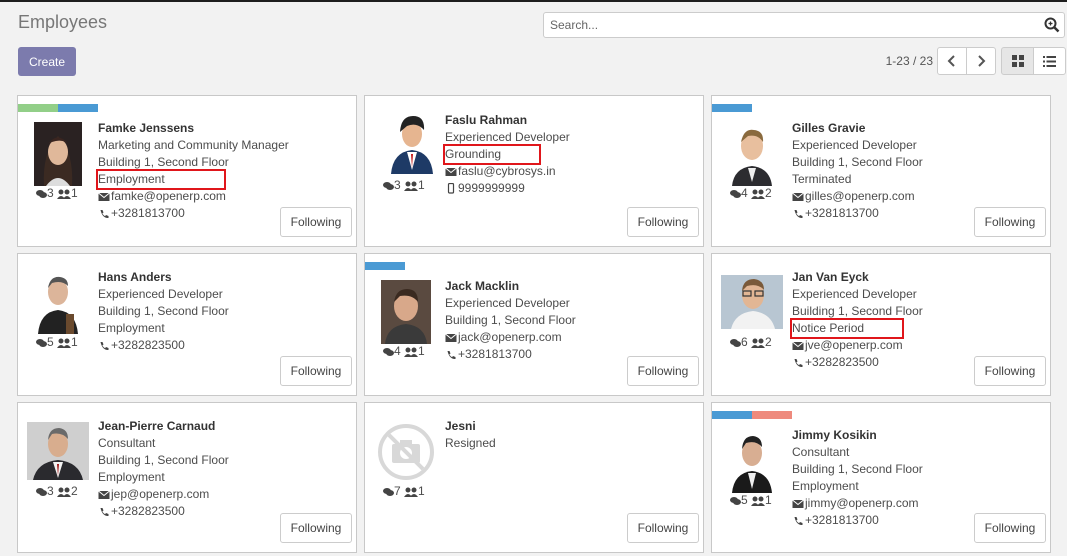 The height and width of the screenshot is (556, 1067). What do you see at coordinates (470, 443) in the screenshot?
I see `job-title: Resigned` at bounding box center [470, 443].